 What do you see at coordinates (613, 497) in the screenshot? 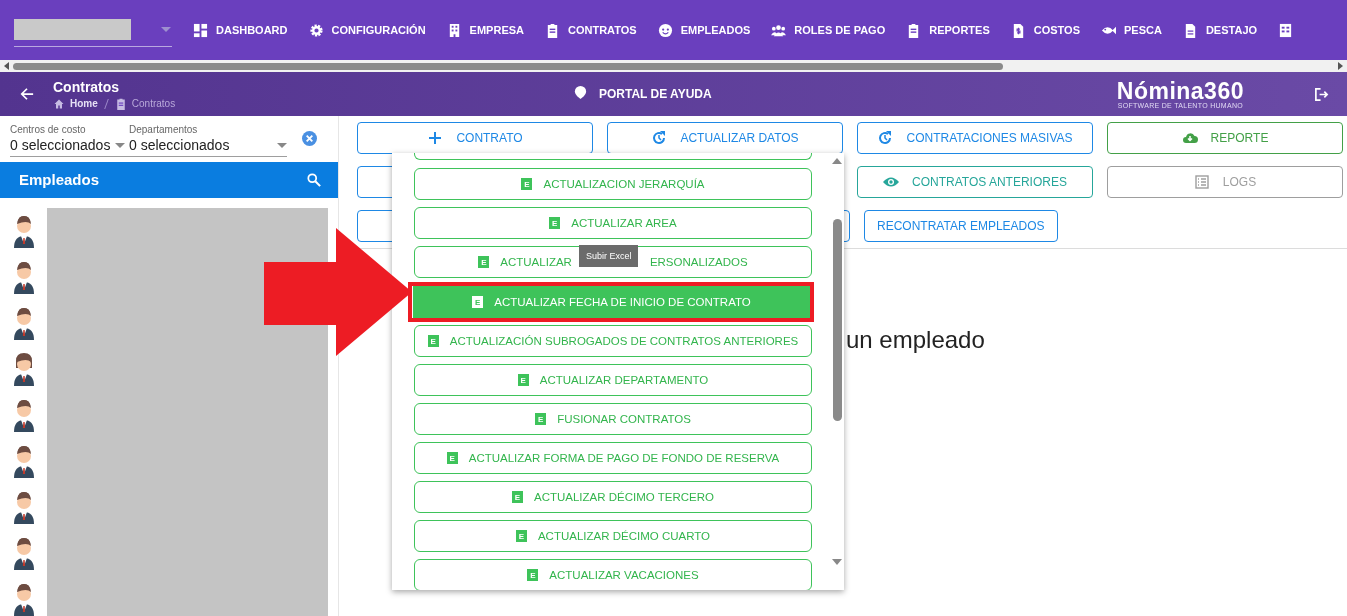
I see `menu-item: E ACTUALIZAR DÉCIMO TERCERO` at bounding box center [613, 497].